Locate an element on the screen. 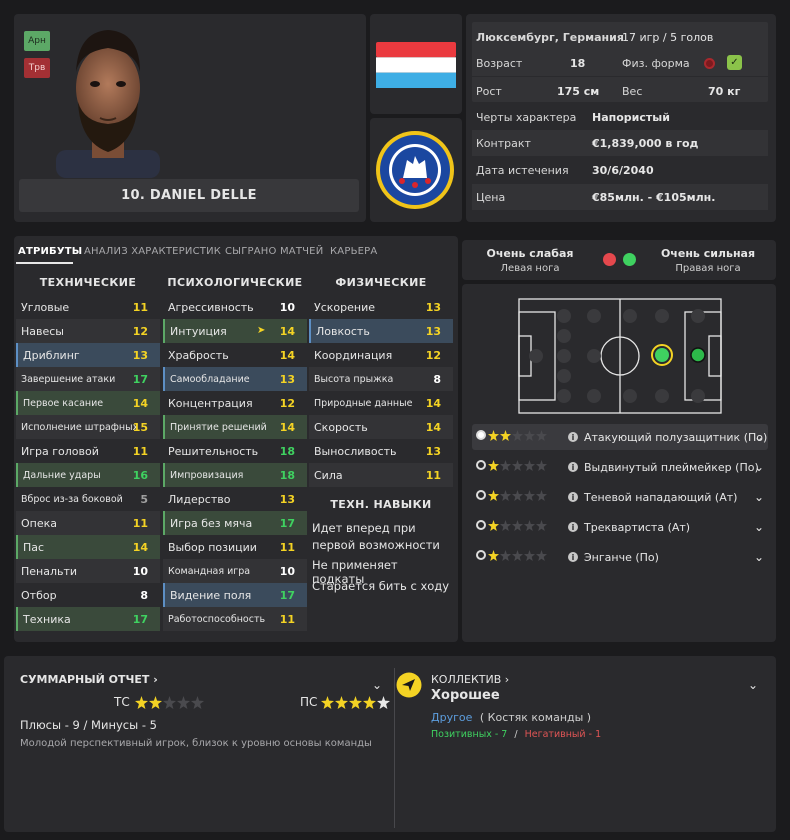 Image resolution: width=790 pixels, height=840 pixels. team-status: Хорошее is located at coordinates (465, 695).